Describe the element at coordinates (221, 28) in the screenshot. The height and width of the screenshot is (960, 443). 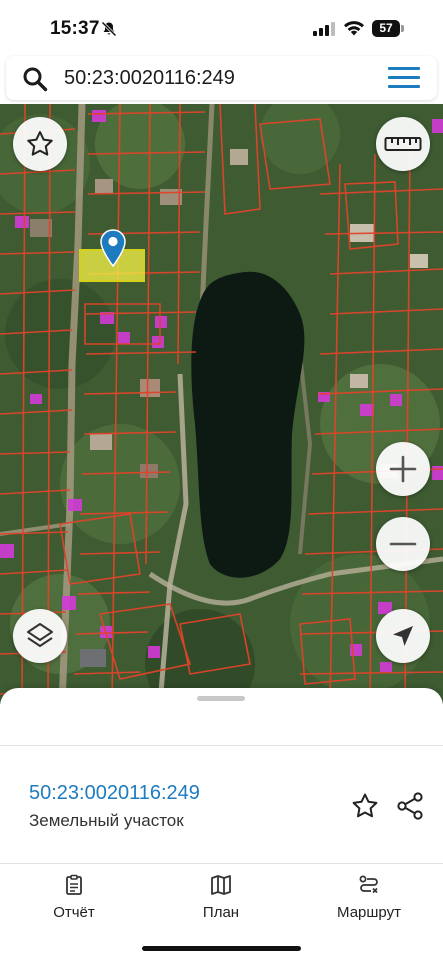
I see `status-bar: 15:37 57` at that location.